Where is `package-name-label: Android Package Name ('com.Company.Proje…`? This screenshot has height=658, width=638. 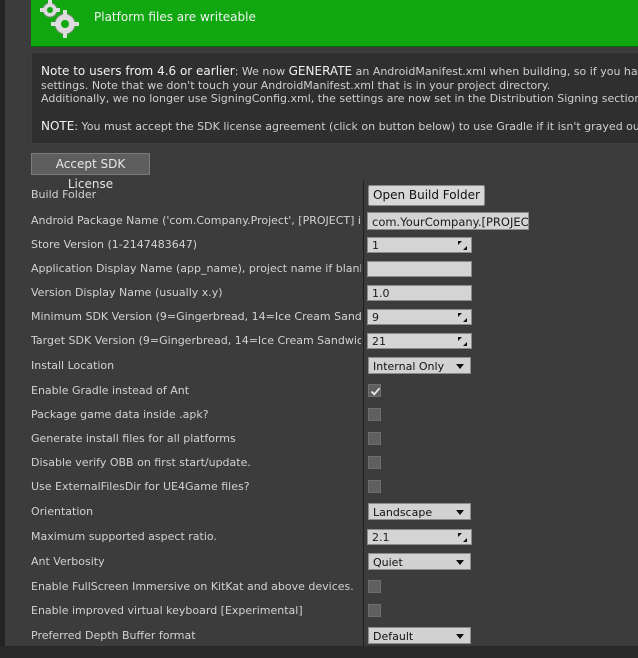
package-name-label: Android Package Name ('com.Company.Proje… is located at coordinates (196, 220).